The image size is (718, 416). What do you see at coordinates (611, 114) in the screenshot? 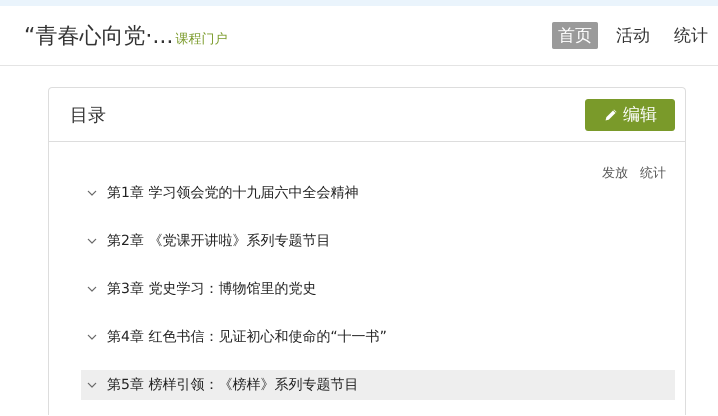
I see `pencil-icon` at bounding box center [611, 114].